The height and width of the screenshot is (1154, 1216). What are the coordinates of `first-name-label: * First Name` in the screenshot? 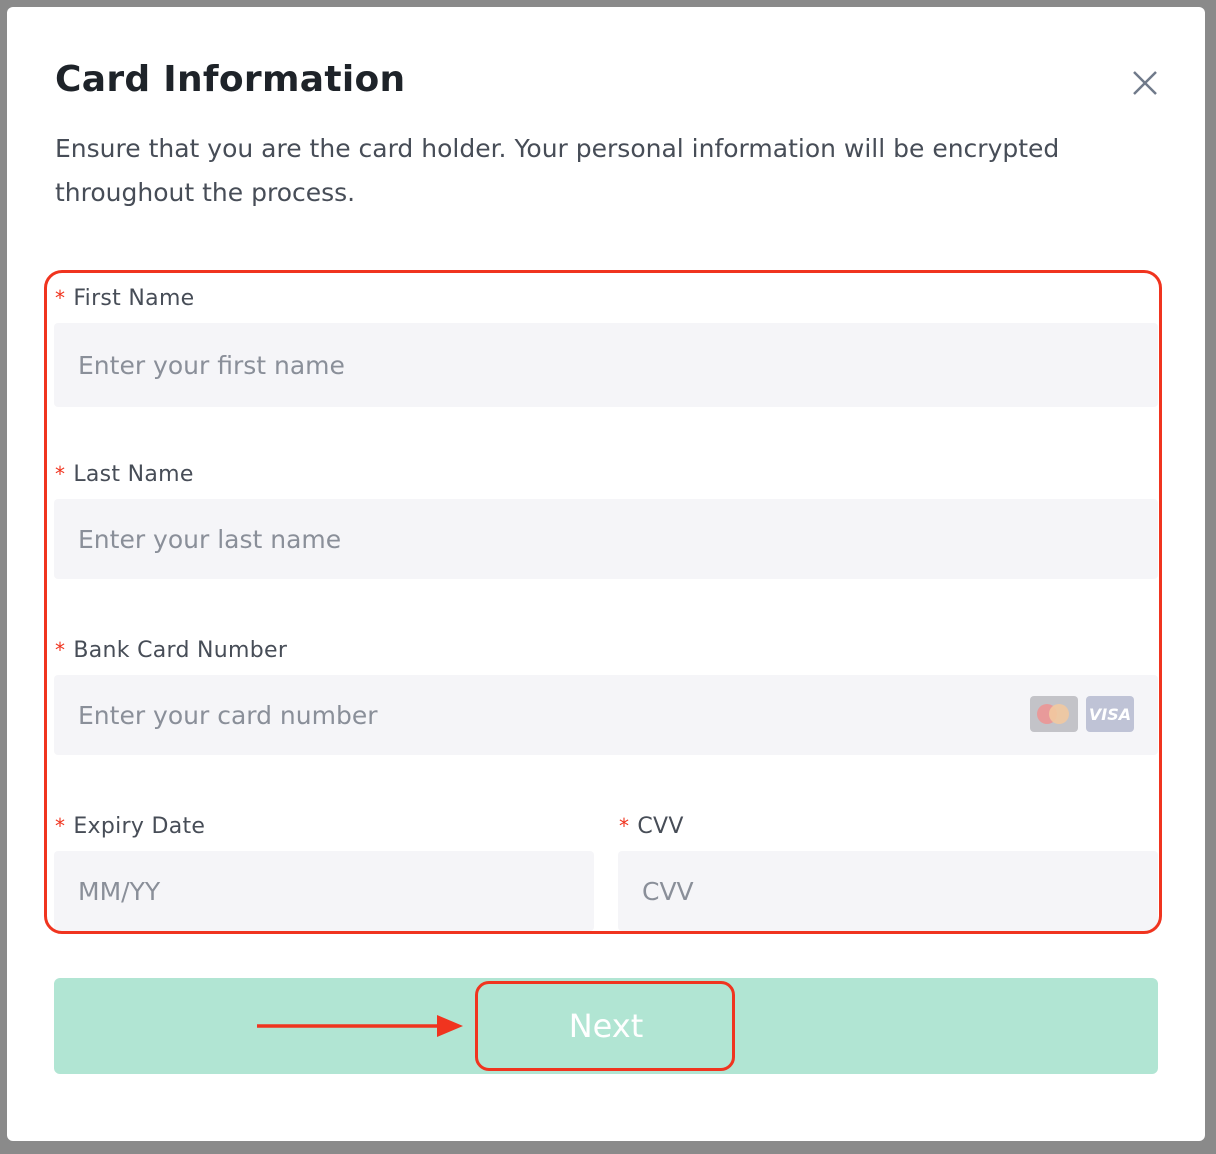 It's located at (125, 298).